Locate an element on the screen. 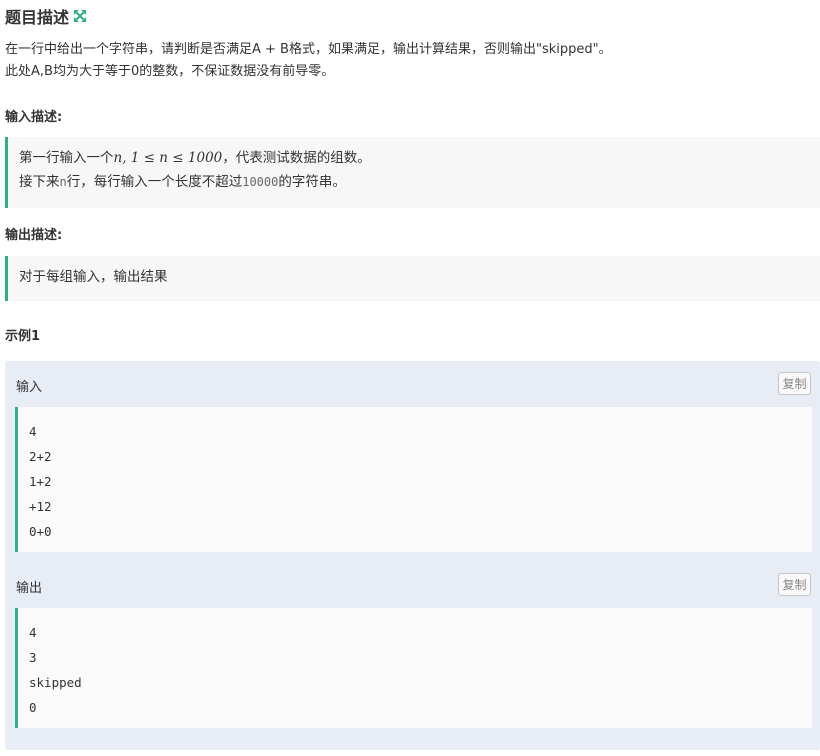  title-row: 题目描述 is located at coordinates (46, 16).